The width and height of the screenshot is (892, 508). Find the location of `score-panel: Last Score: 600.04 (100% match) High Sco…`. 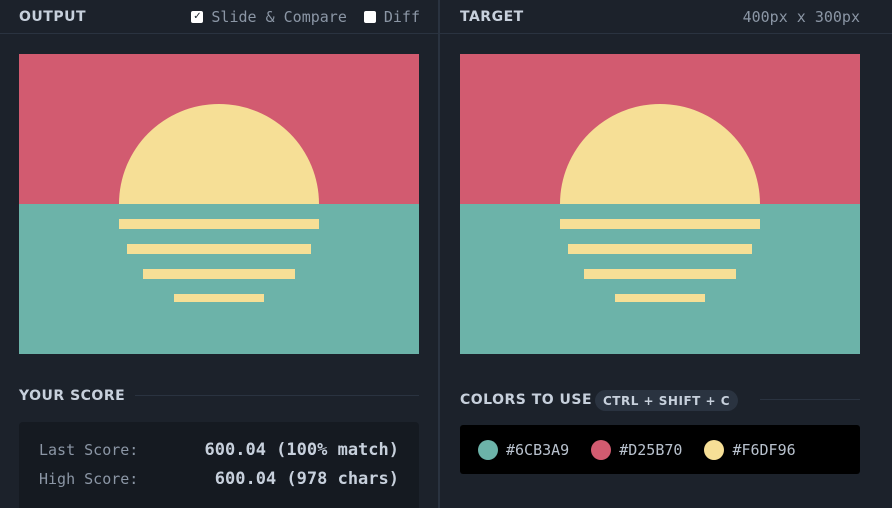

score-panel: Last Score: 600.04 (100% match) High Sco… is located at coordinates (219, 465).